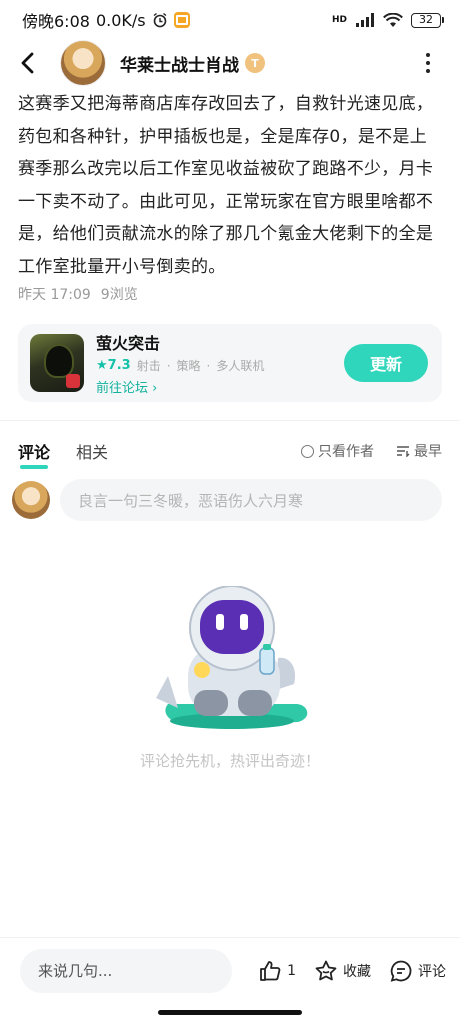  I want to click on game-tag: 多人联机, so click(240, 366).